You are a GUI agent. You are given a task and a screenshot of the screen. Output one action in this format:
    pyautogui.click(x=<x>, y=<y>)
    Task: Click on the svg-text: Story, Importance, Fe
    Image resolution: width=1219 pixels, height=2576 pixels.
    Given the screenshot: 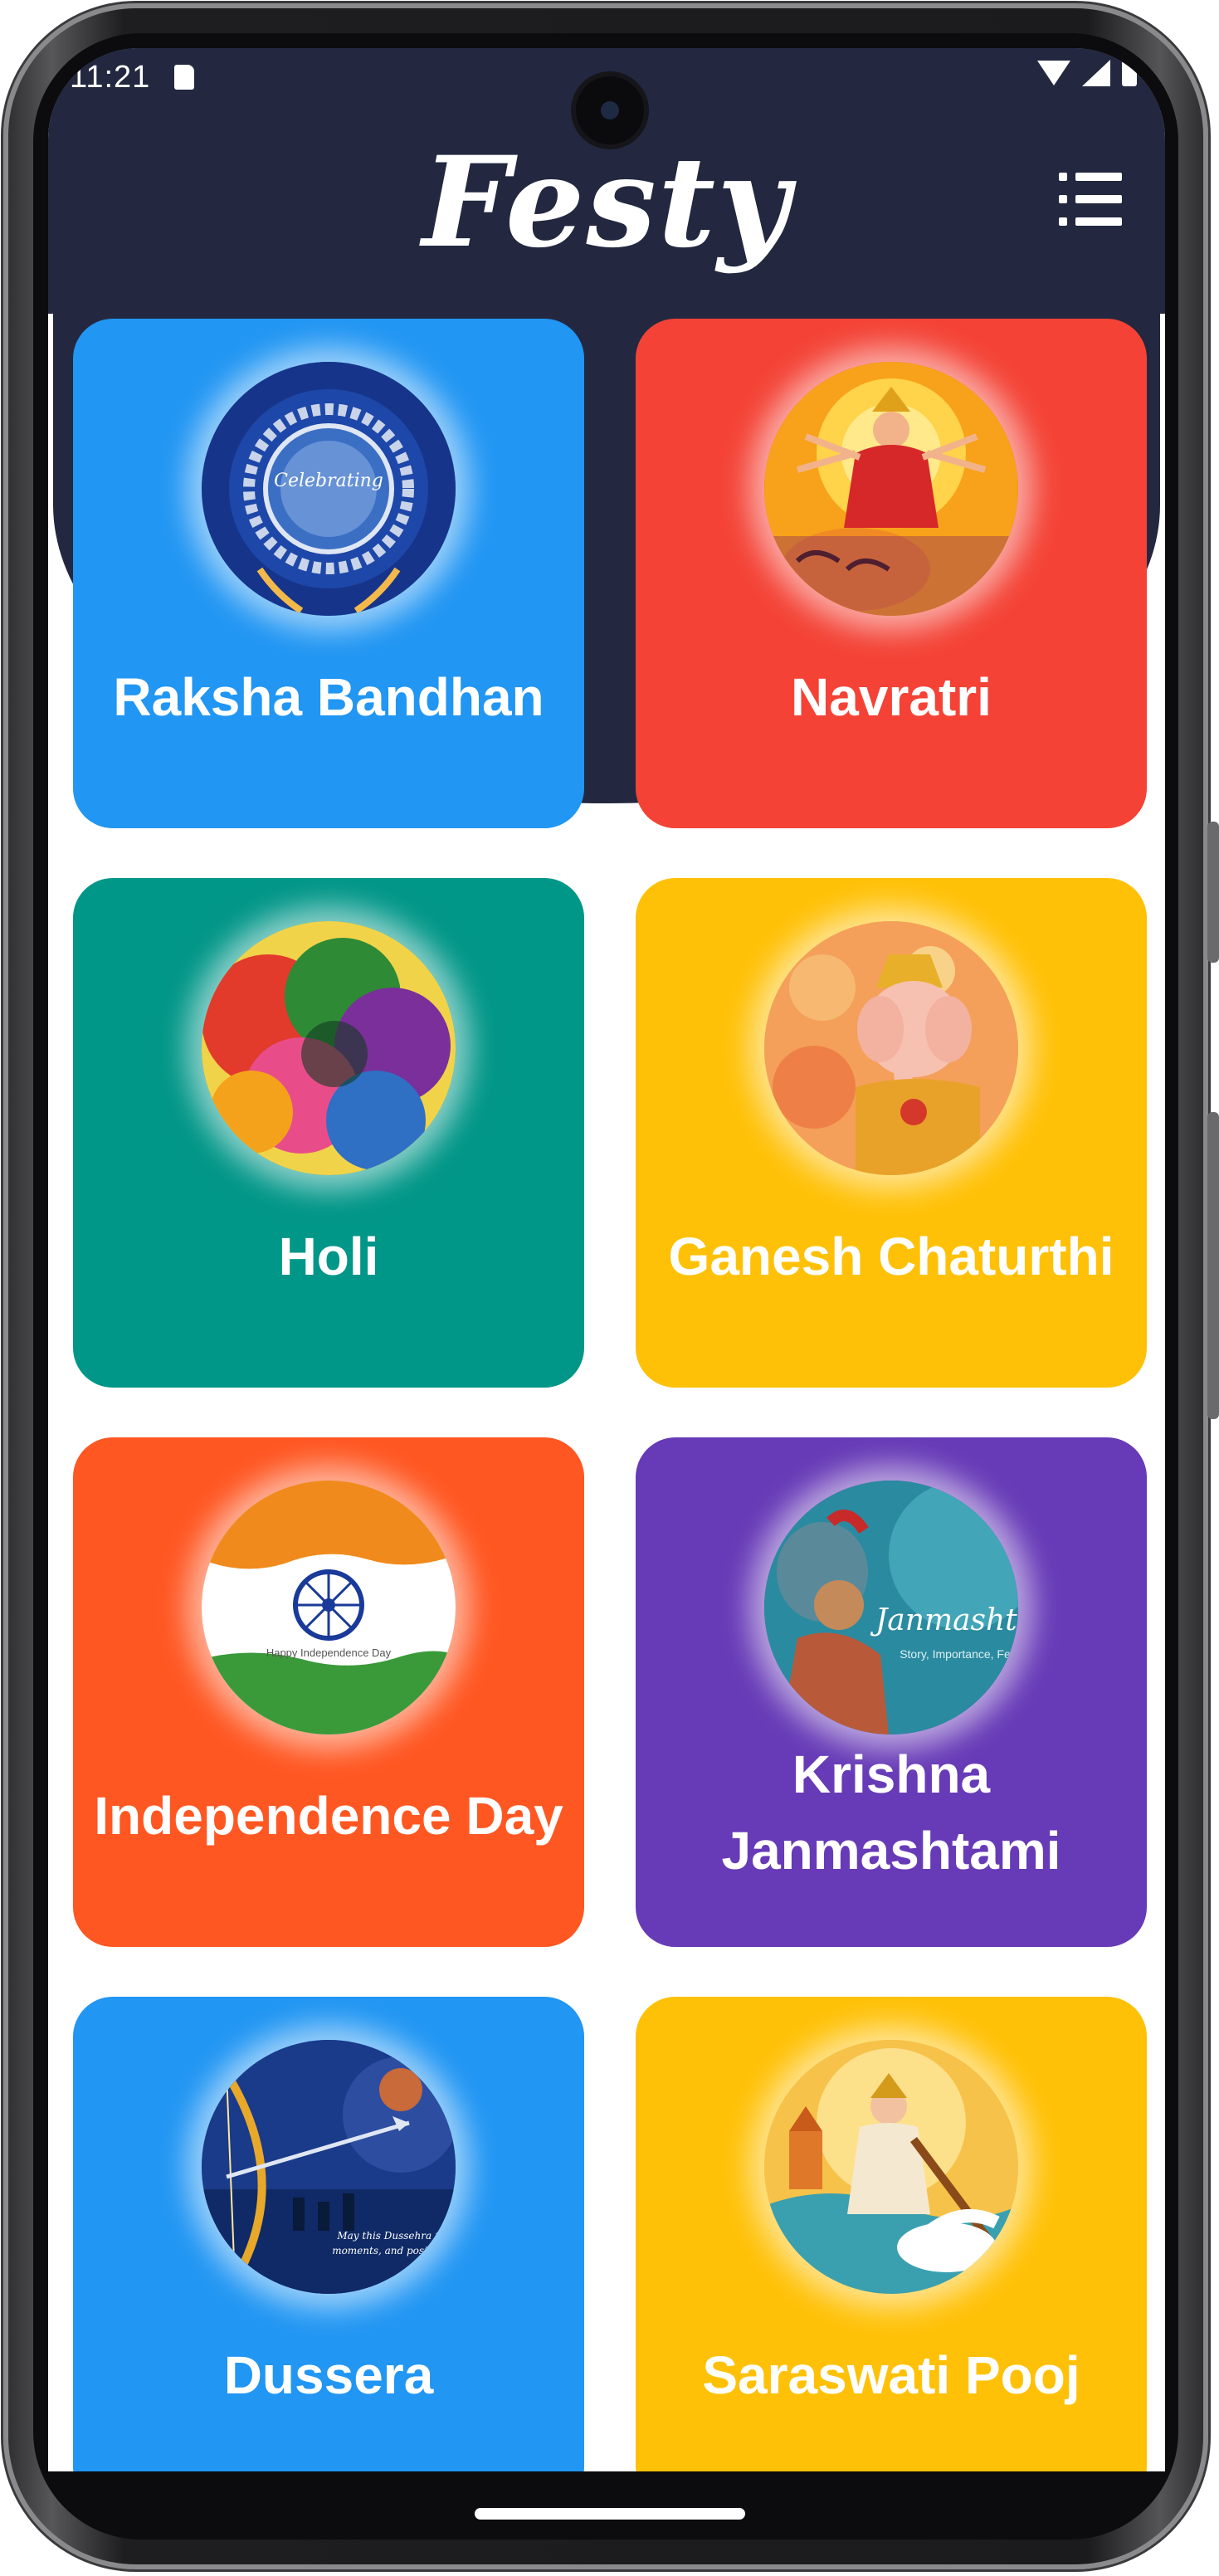 What is the action you would take?
    pyautogui.click(x=956, y=1654)
    